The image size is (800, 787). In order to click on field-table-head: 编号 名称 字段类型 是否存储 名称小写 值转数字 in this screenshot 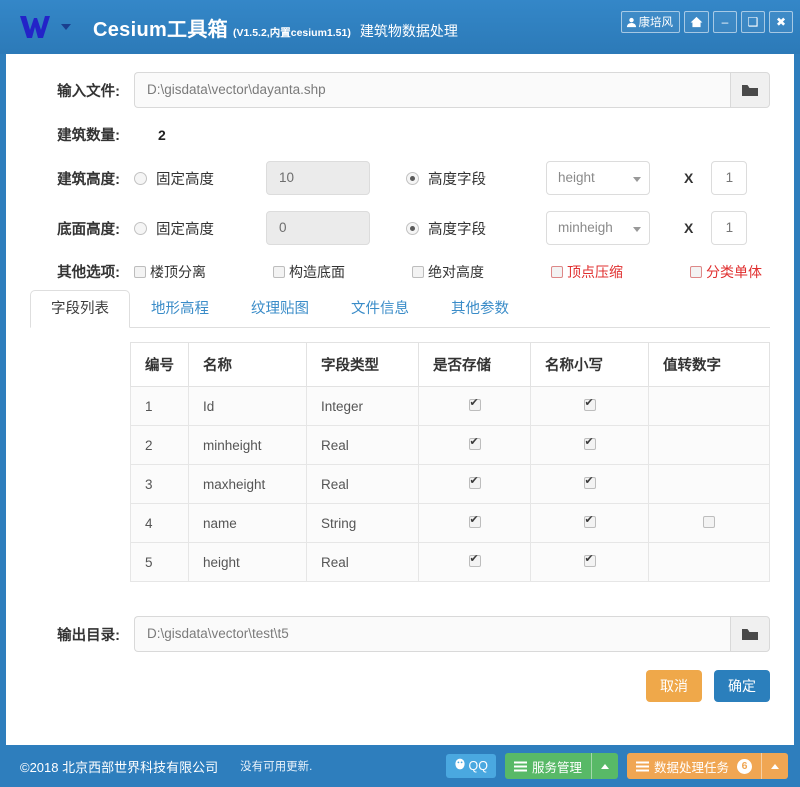, I will do `click(450, 364)`.